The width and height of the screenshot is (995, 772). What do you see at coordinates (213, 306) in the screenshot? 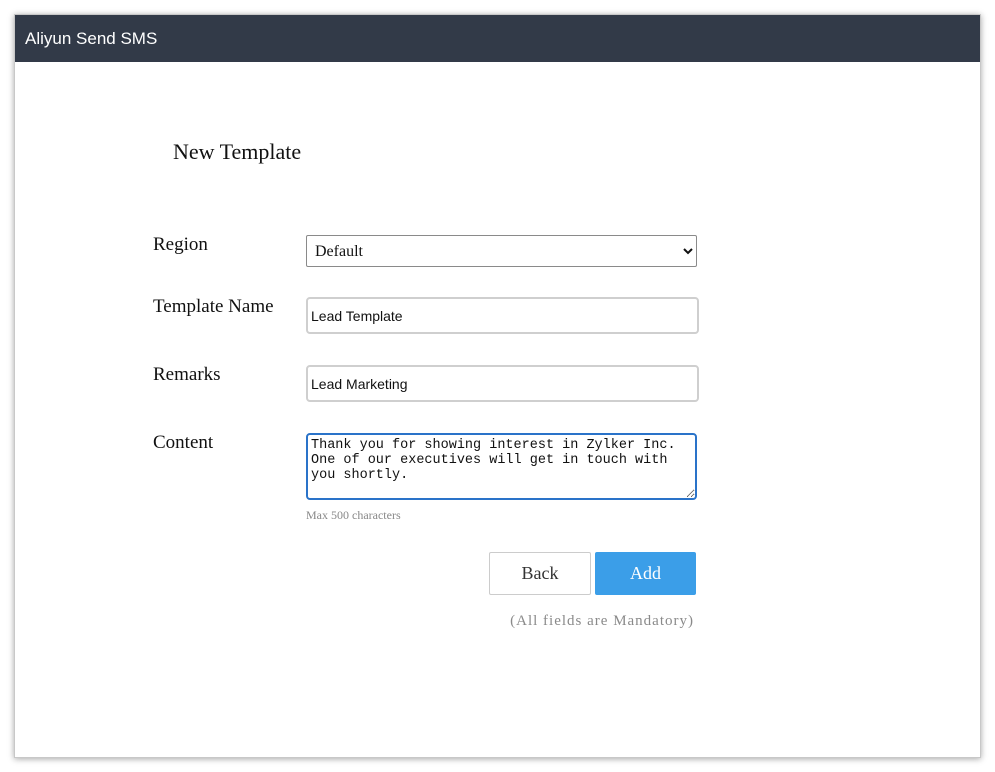
I see `template-name-label: Template Name` at bounding box center [213, 306].